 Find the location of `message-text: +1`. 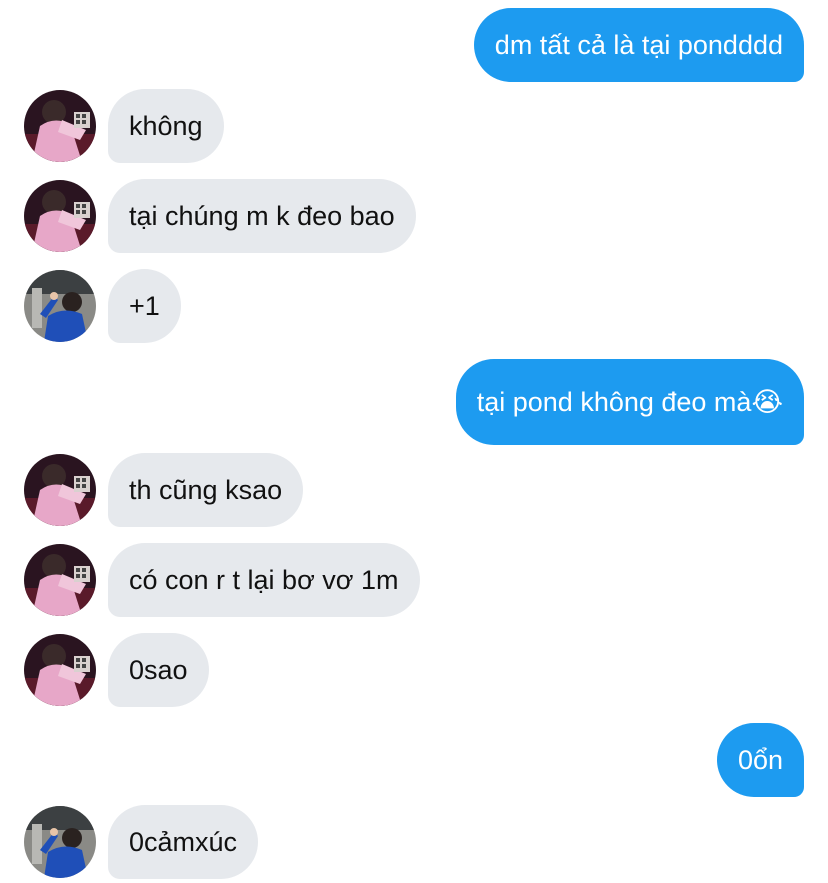

message-text: +1 is located at coordinates (144, 305).